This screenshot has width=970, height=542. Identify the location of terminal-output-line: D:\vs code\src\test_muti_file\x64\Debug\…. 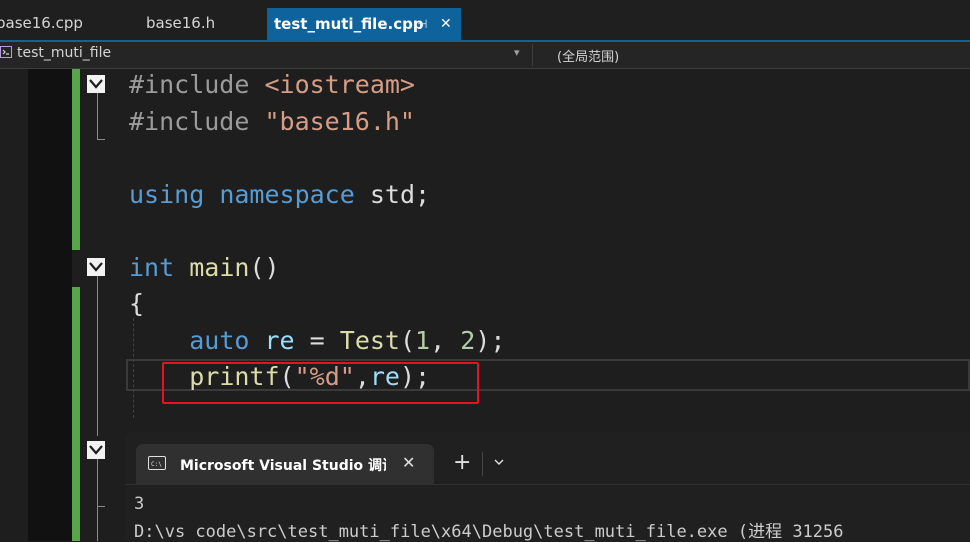
(489, 532).